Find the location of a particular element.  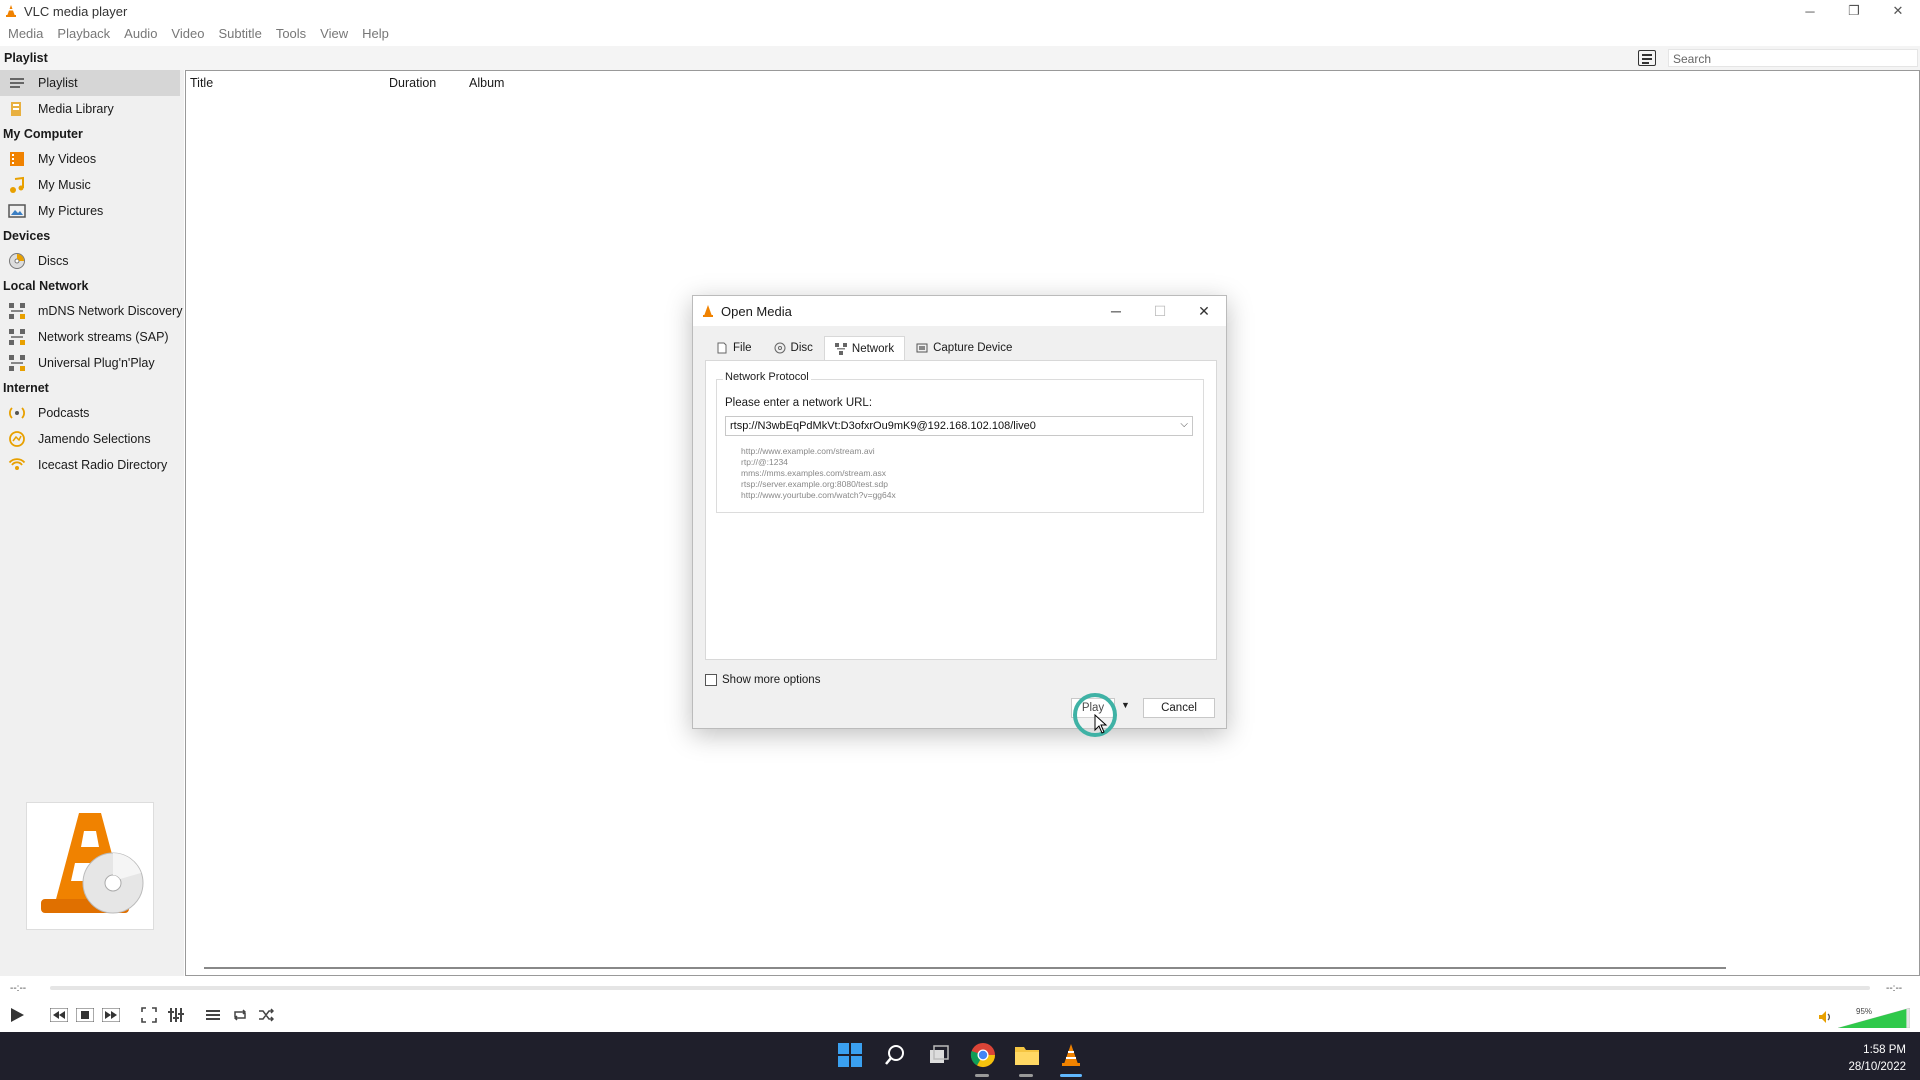

tab-label: Capture Device is located at coordinates (973, 348).